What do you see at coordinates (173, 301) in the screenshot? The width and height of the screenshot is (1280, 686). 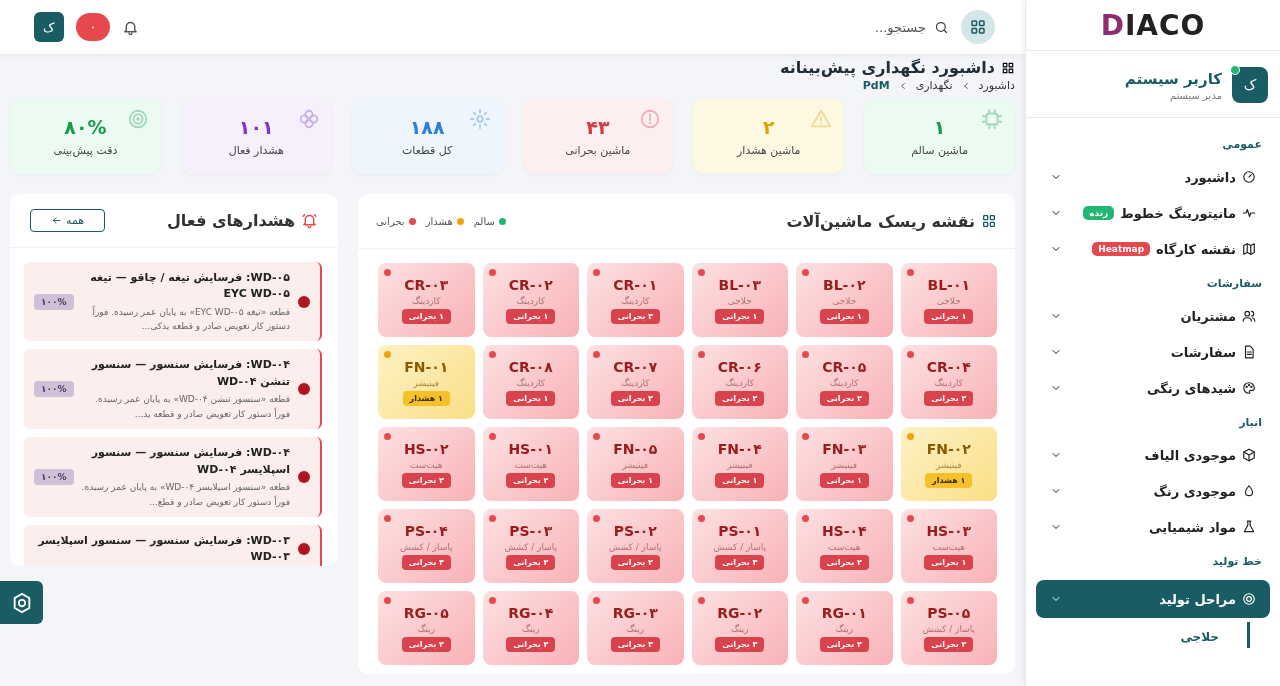 I see `alert-card: WD-۰۵: فرسایش تیغه / چاقو — تیغه EYC WD-۰۵ قطعه «تیغه EYC WD-۰۵» به پایان عمر رسیده. فوراً دستور کار تعویض صادر و قطعه یدکی... ۱۰۰%` at bounding box center [173, 301].